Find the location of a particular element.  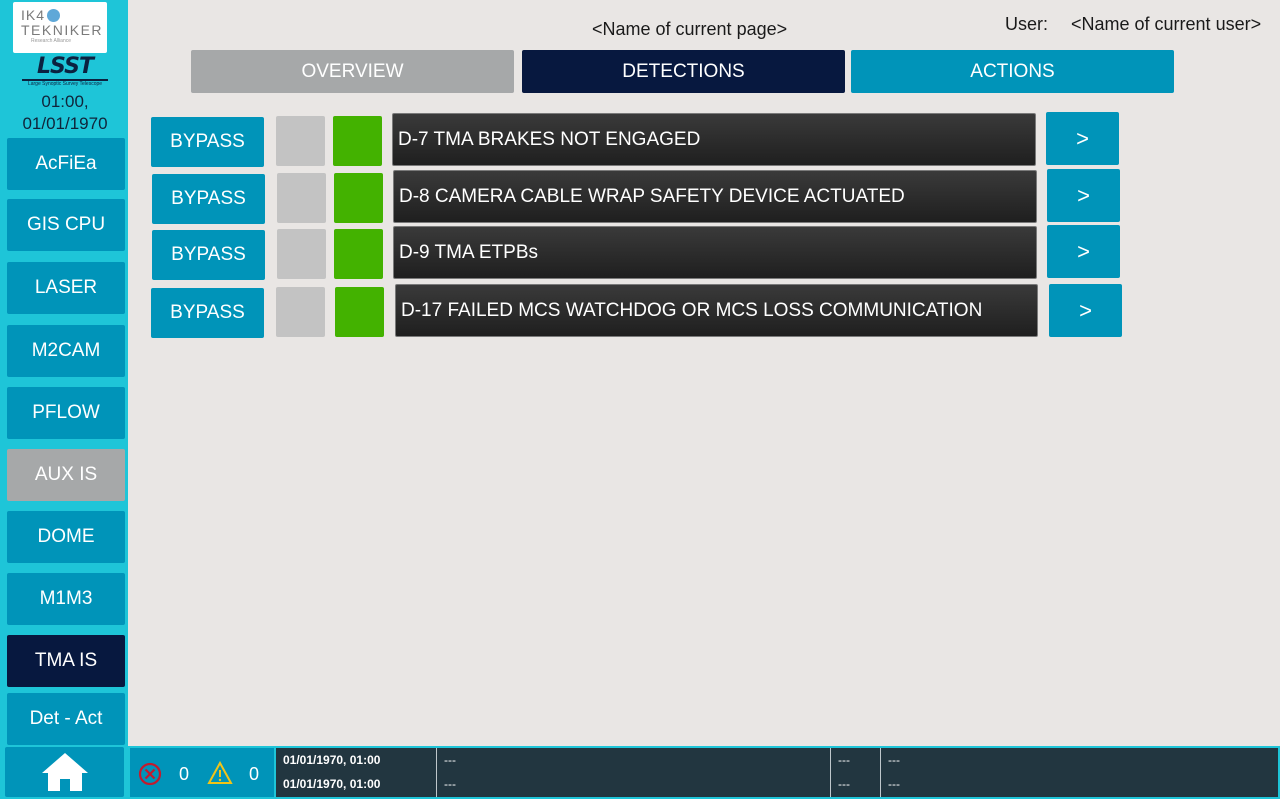

tab-label: DETECTIONS is located at coordinates (683, 71).